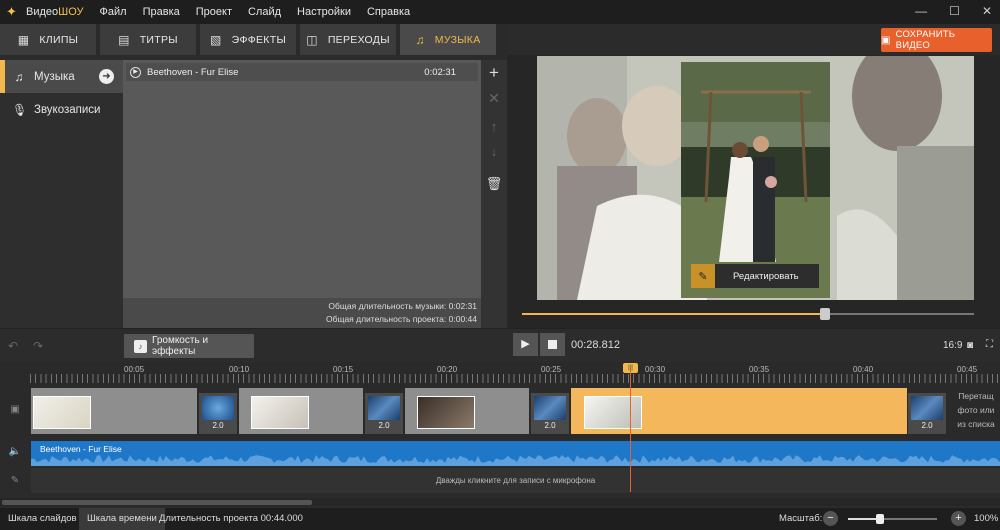 This screenshot has height=530, width=1000. What do you see at coordinates (447, 369) in the screenshot?
I see `ruler-tick-label: 00:20` at bounding box center [447, 369].